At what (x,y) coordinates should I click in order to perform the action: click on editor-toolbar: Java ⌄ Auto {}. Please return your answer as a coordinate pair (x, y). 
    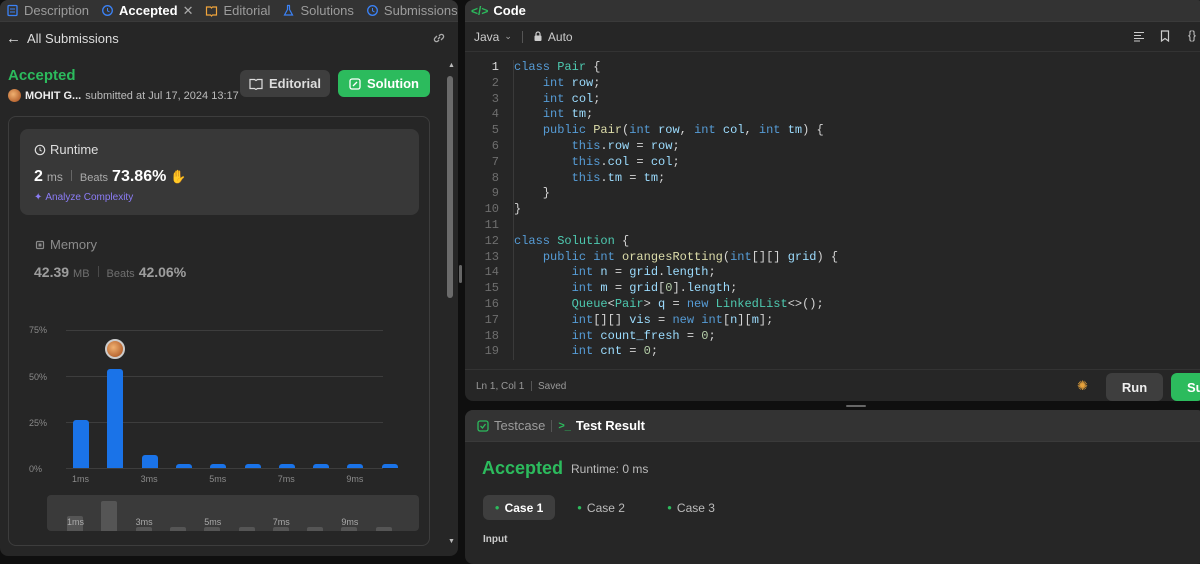
    Looking at the image, I should click on (832, 37).